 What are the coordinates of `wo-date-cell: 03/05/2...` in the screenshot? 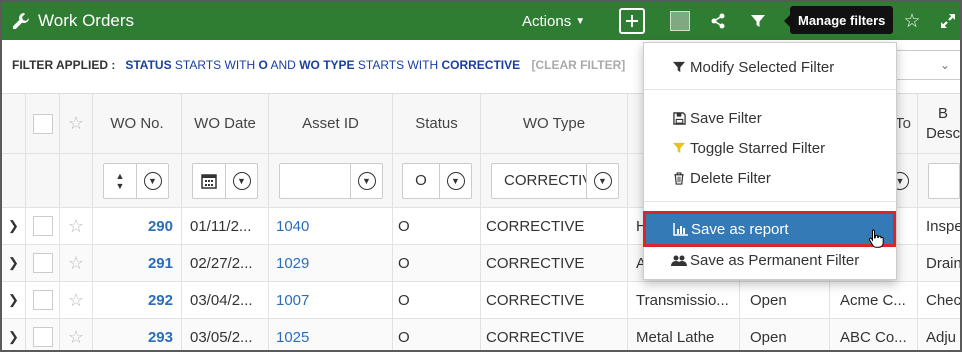 It's located at (225, 334).